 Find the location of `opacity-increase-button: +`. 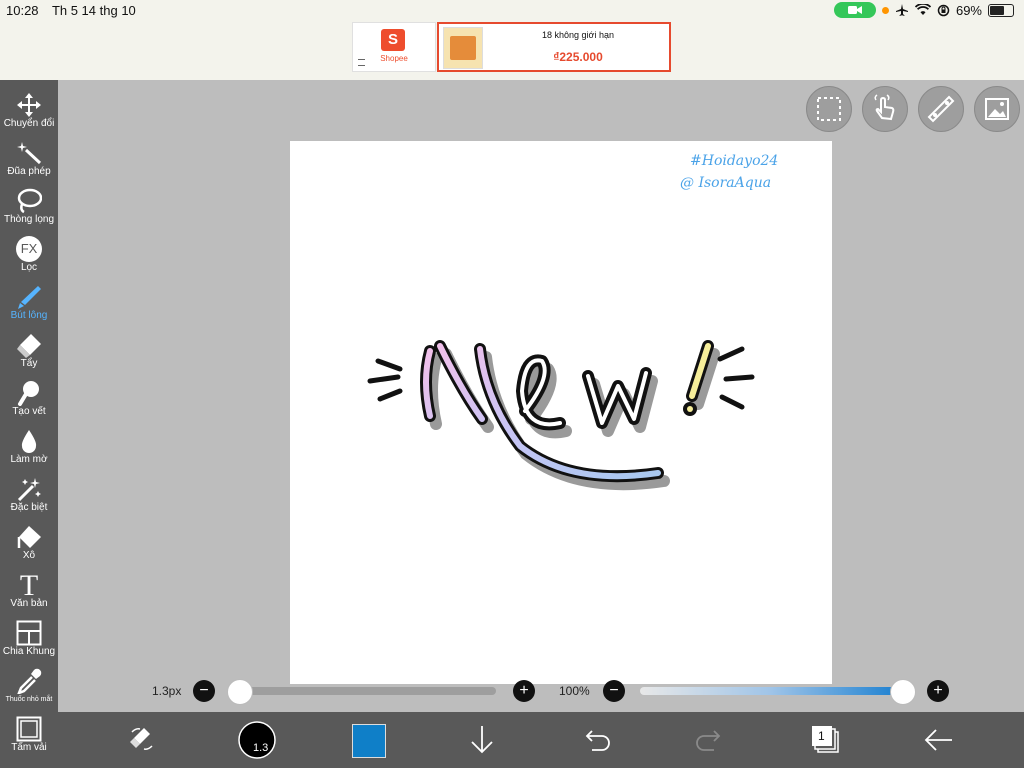

opacity-increase-button: + is located at coordinates (938, 691).